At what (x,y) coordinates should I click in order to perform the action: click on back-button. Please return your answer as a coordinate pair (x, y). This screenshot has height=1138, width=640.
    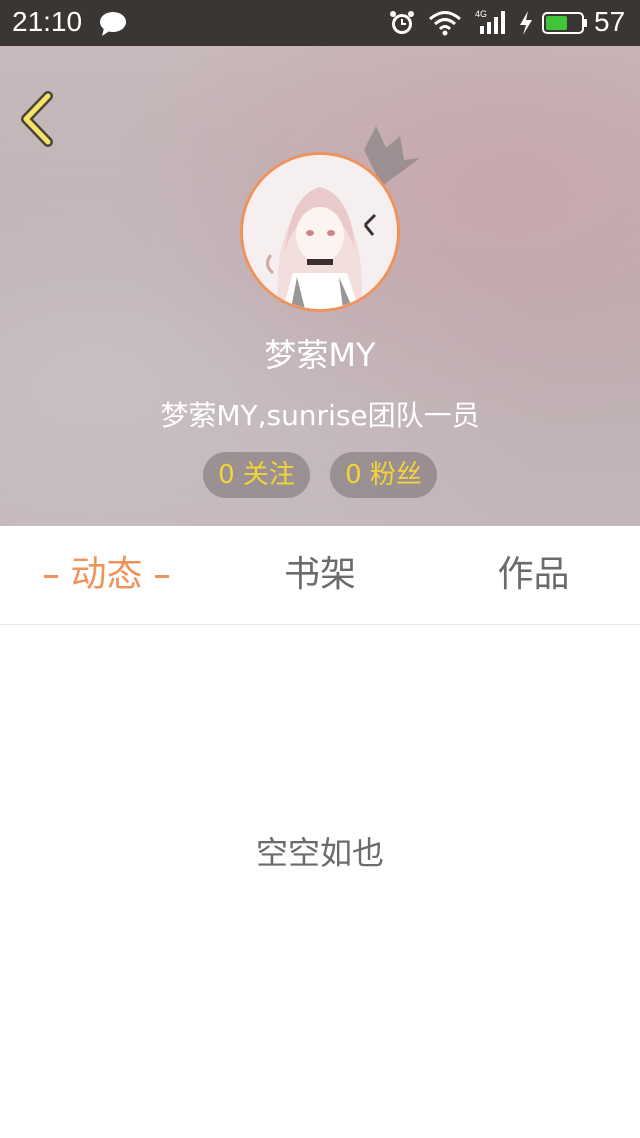
    Looking at the image, I should click on (38, 119).